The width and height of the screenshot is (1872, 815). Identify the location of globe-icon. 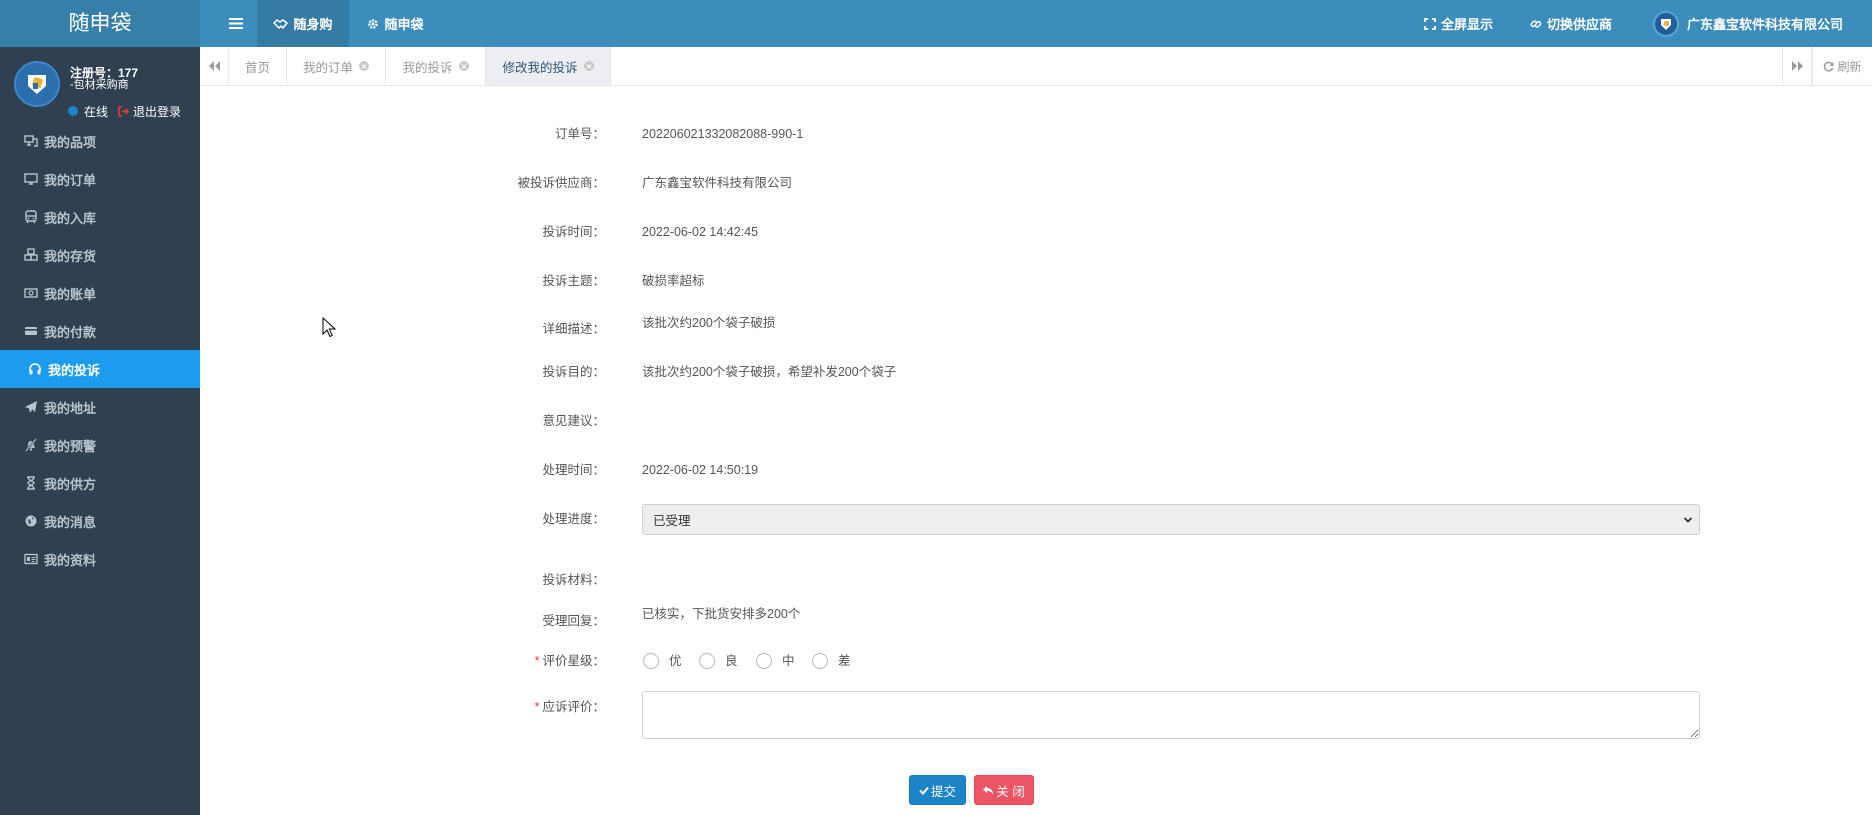
(31, 521).